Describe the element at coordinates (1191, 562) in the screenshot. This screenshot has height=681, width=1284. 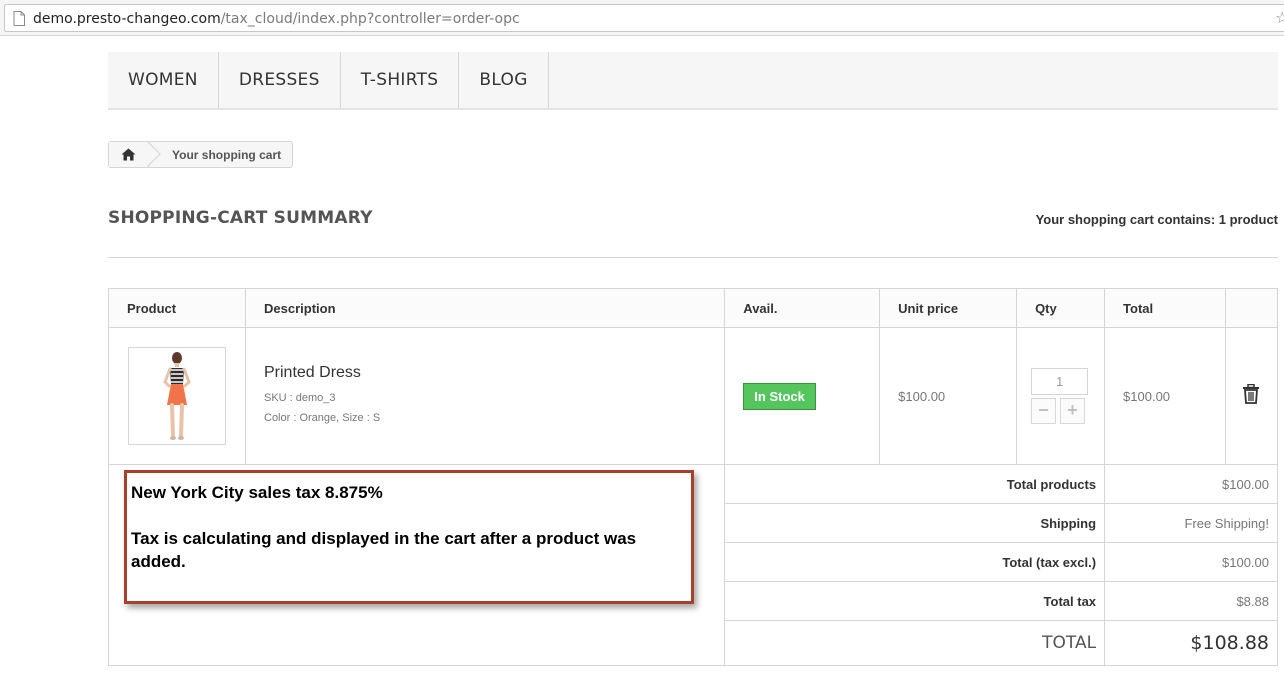
I see `total-excl-tax-value: $100.00` at that location.